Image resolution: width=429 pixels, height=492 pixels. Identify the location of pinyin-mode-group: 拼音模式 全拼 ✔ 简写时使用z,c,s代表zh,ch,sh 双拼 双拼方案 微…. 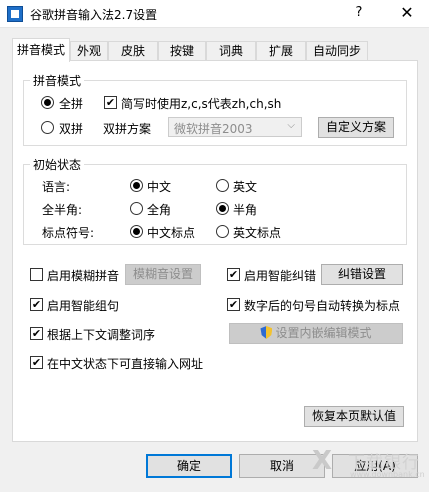
(215, 109).